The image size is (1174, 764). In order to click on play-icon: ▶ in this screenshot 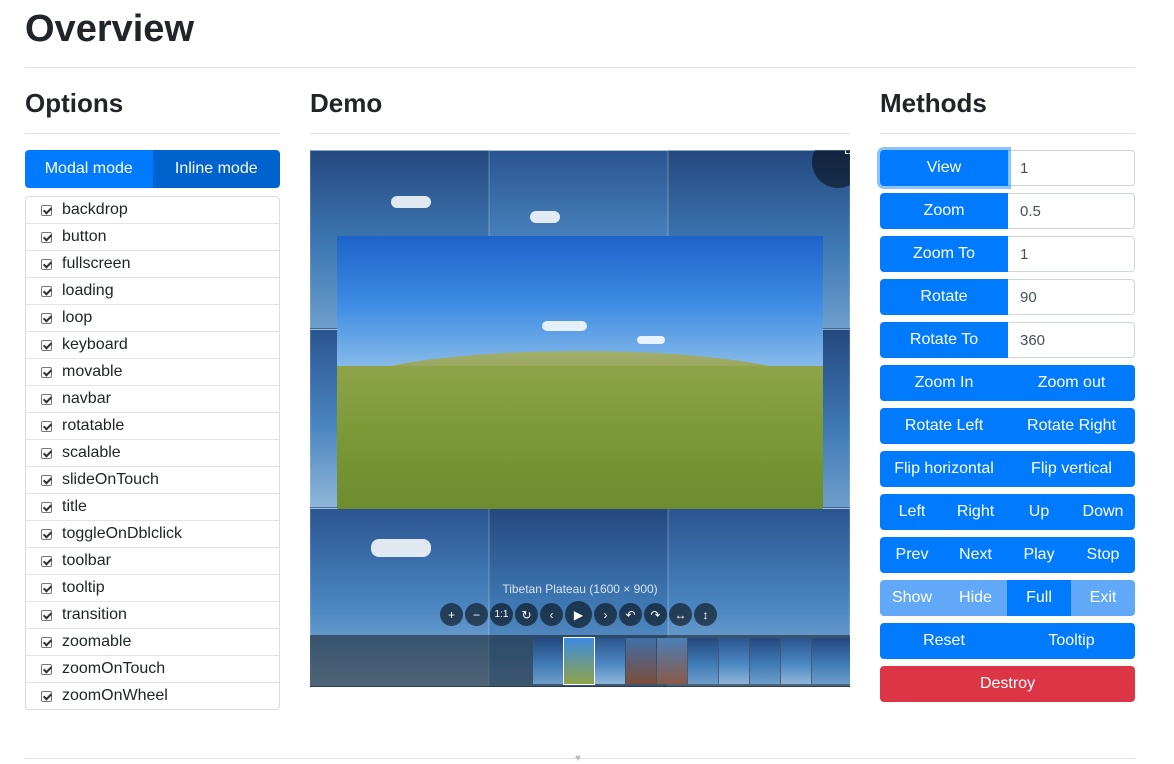, I will do `click(578, 614)`.